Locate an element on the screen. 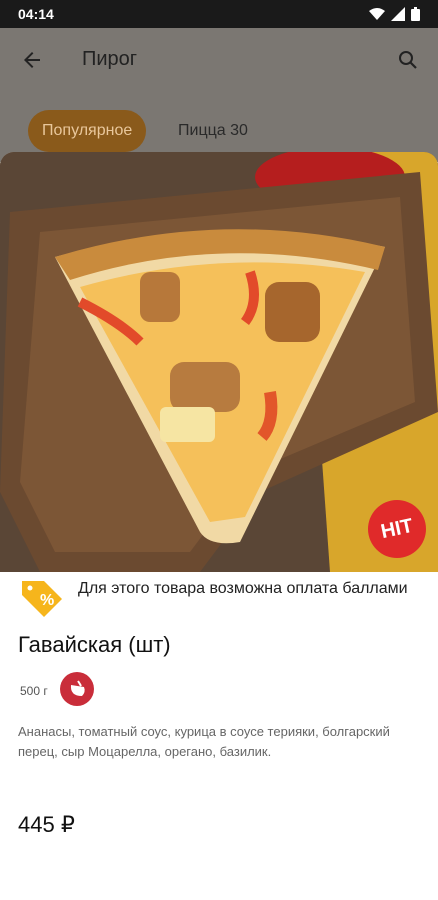 This screenshot has width=438, height=900. wifi-icon is located at coordinates (377, 14).